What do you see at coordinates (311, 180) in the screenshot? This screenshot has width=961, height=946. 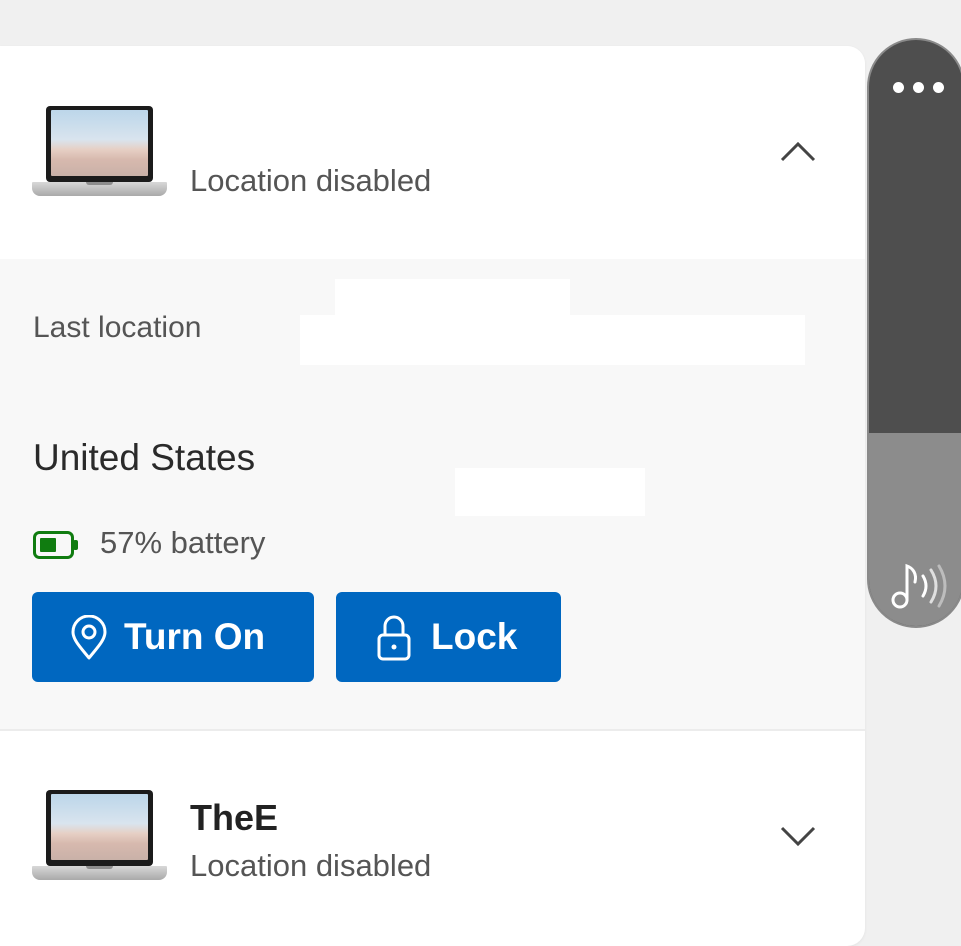 I see `device-1-status: Location disabled` at bounding box center [311, 180].